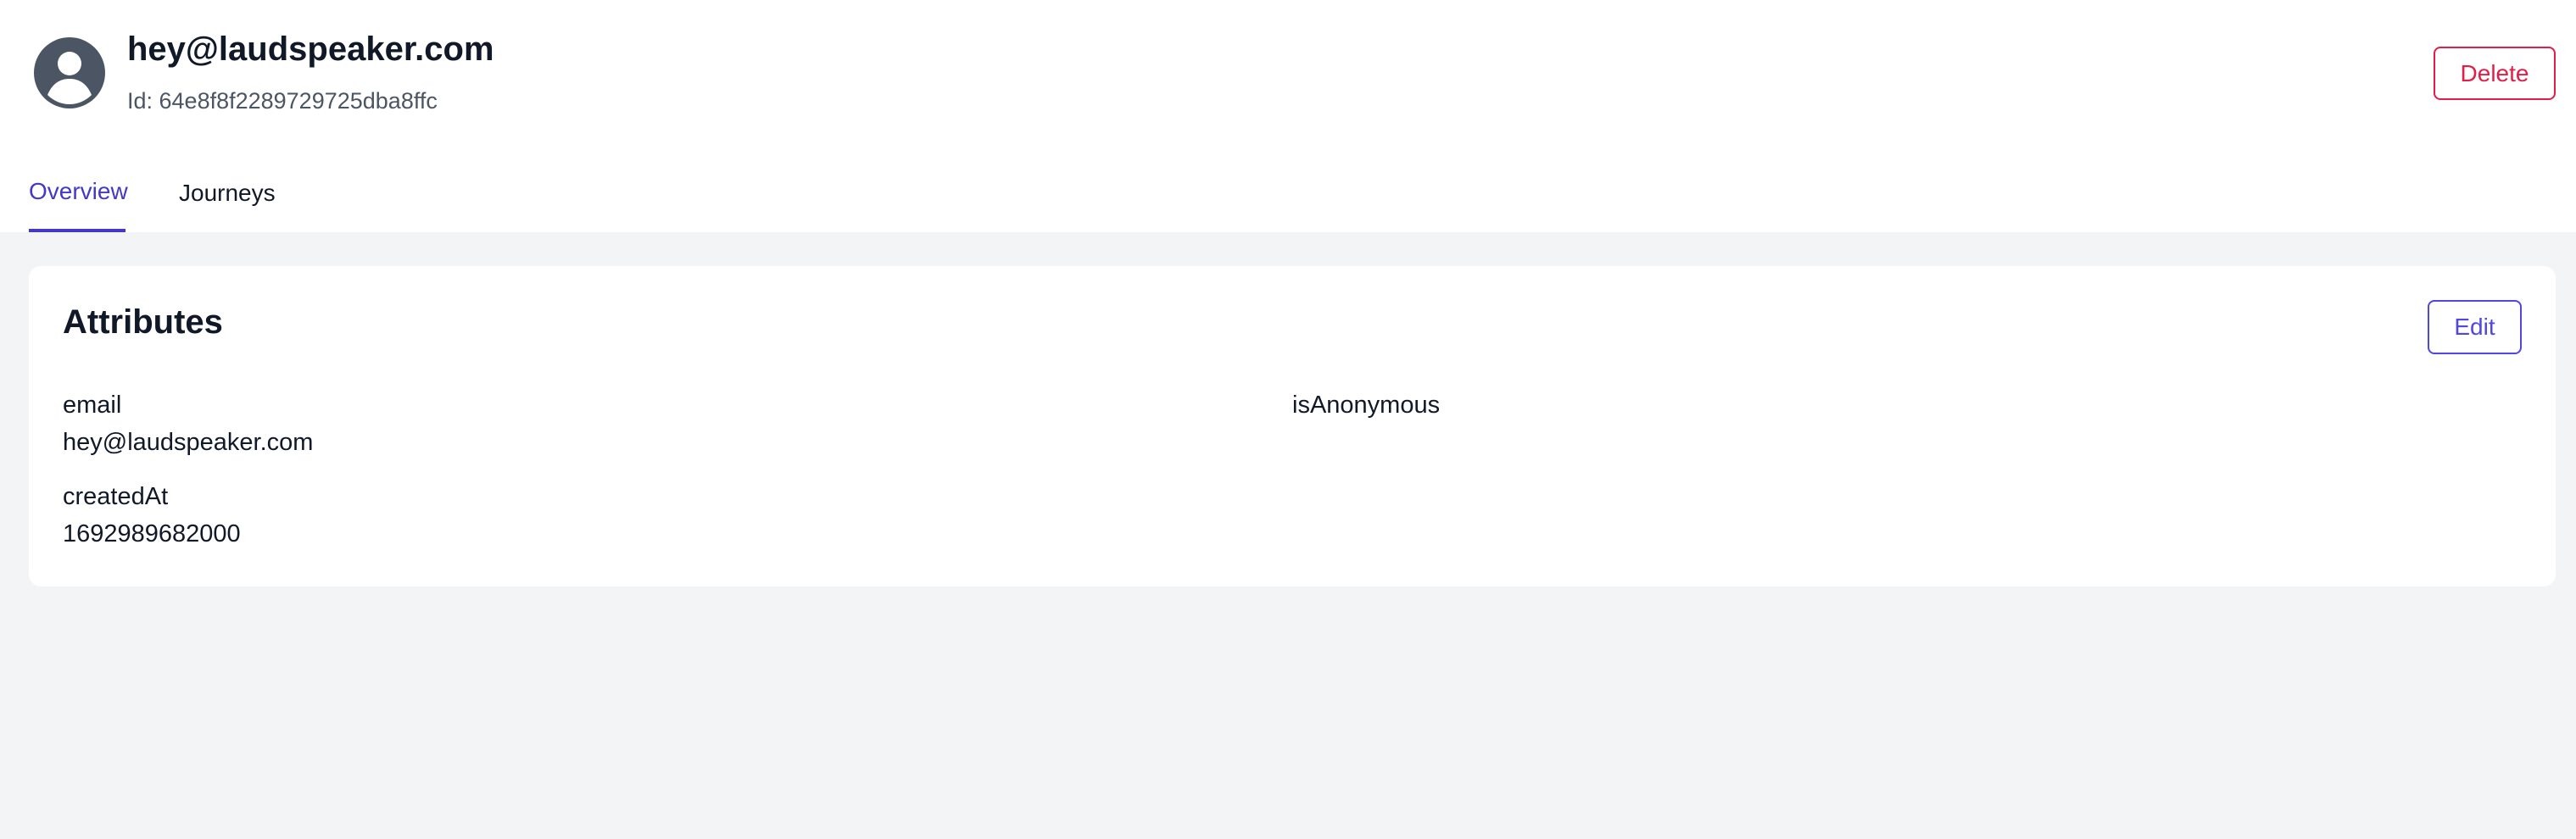 Image resolution: width=2576 pixels, height=839 pixels. I want to click on user-avatar-icon, so click(69, 72).